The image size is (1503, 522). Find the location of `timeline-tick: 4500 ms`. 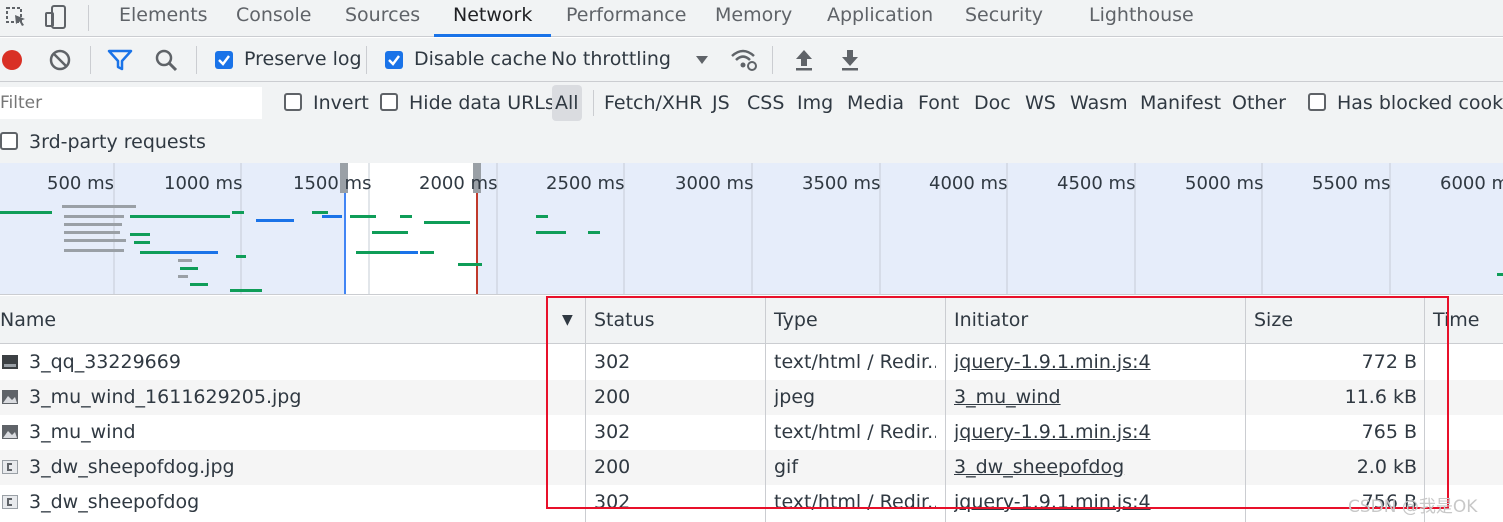

timeline-tick: 4500 ms is located at coordinates (1096, 183).